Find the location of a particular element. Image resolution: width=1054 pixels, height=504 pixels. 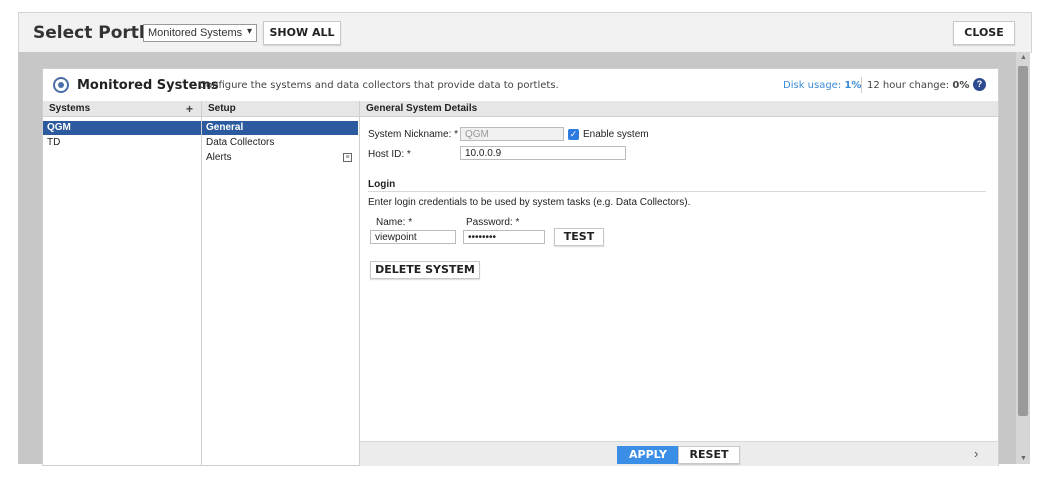

document-icon: ≡ is located at coordinates (347, 157).